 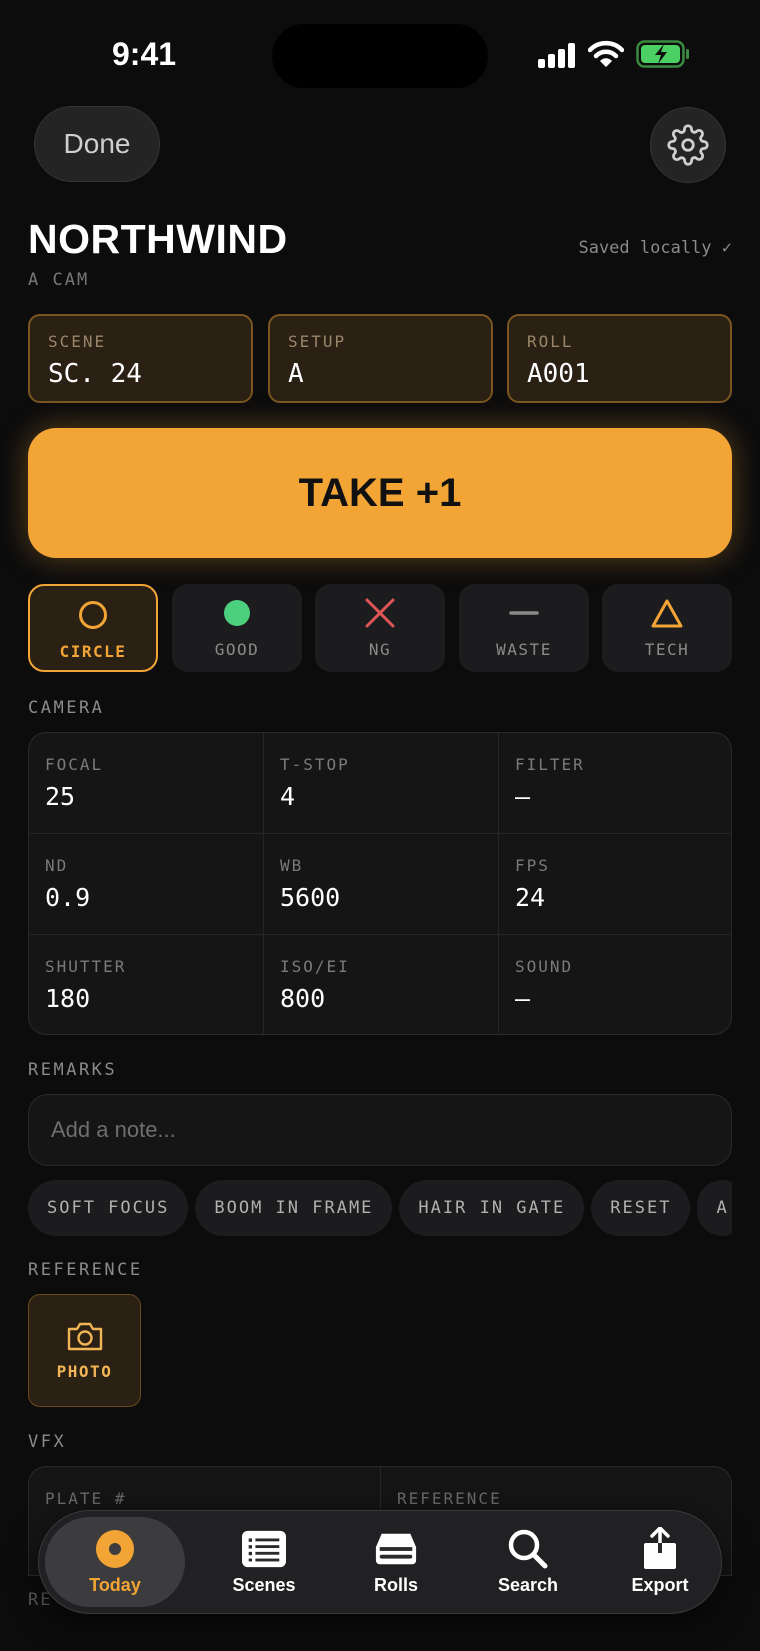 What do you see at coordinates (558, 374) in the screenshot?
I see `roll-value: A001` at bounding box center [558, 374].